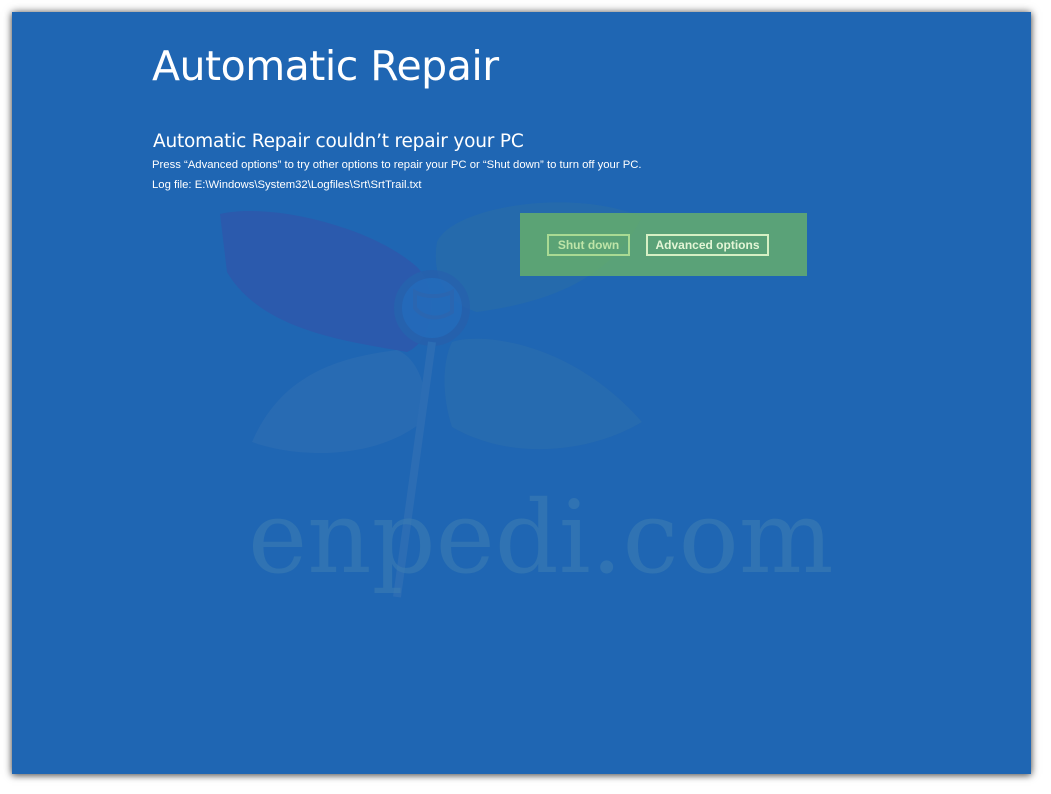 The image size is (1051, 794). I want to click on watermark-text: enpedi.com, so click(541, 537).